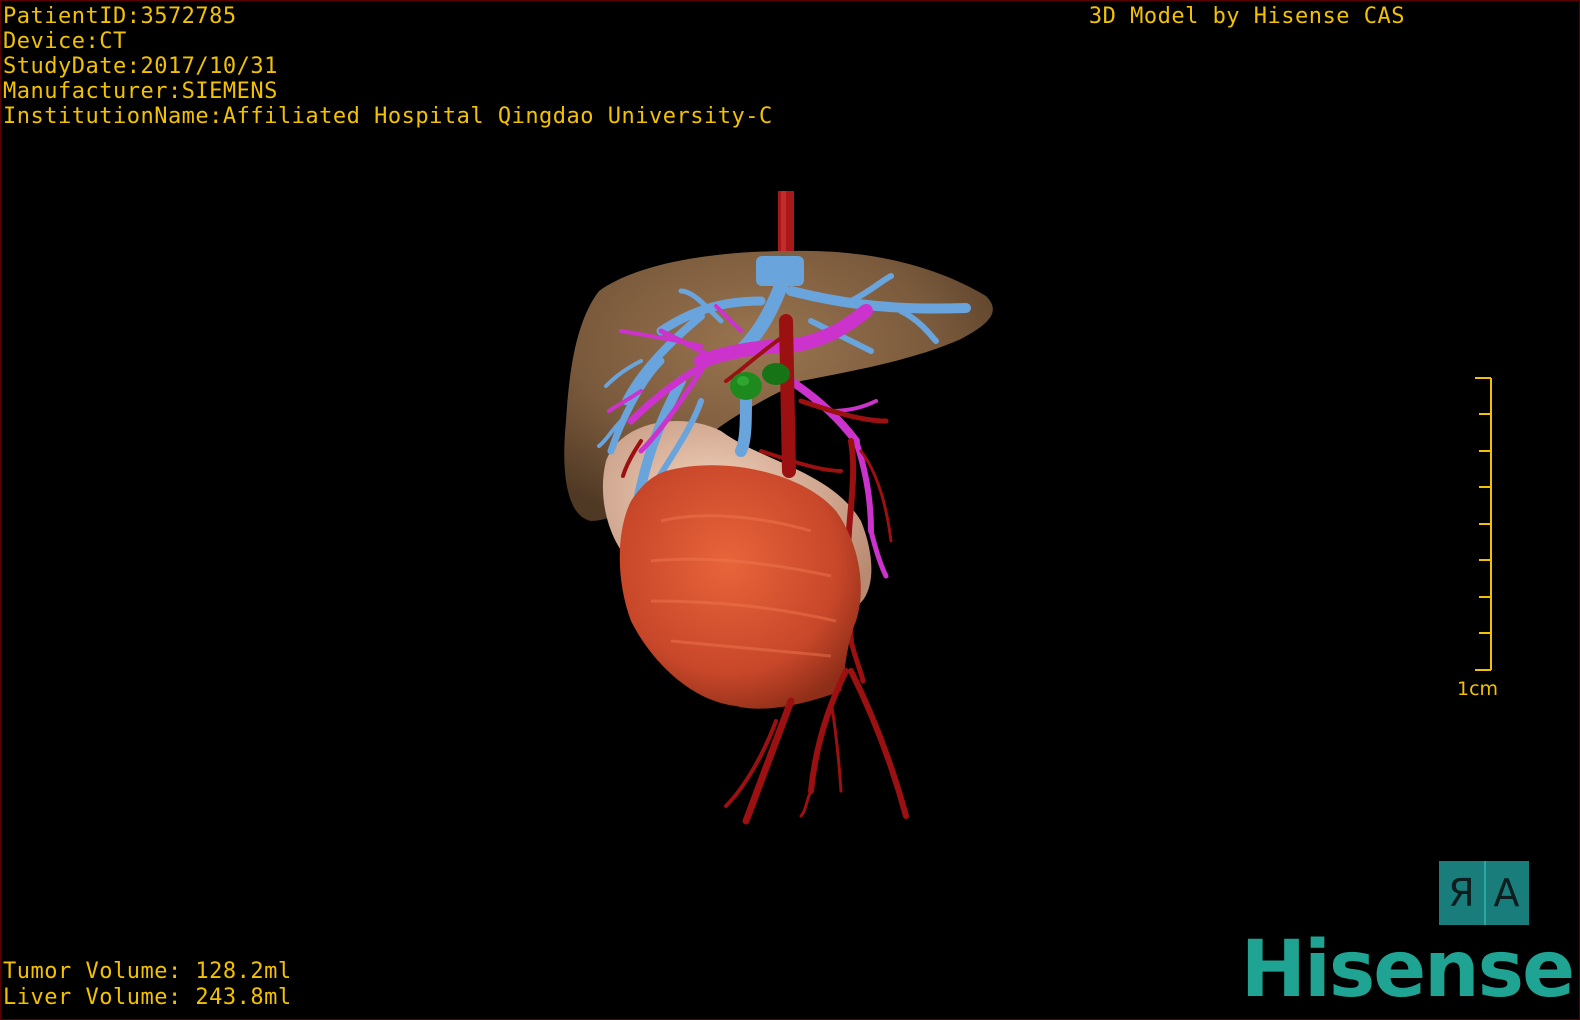 The height and width of the screenshot is (1020, 1580). I want to click on device-text: Device:CT, so click(65, 41).